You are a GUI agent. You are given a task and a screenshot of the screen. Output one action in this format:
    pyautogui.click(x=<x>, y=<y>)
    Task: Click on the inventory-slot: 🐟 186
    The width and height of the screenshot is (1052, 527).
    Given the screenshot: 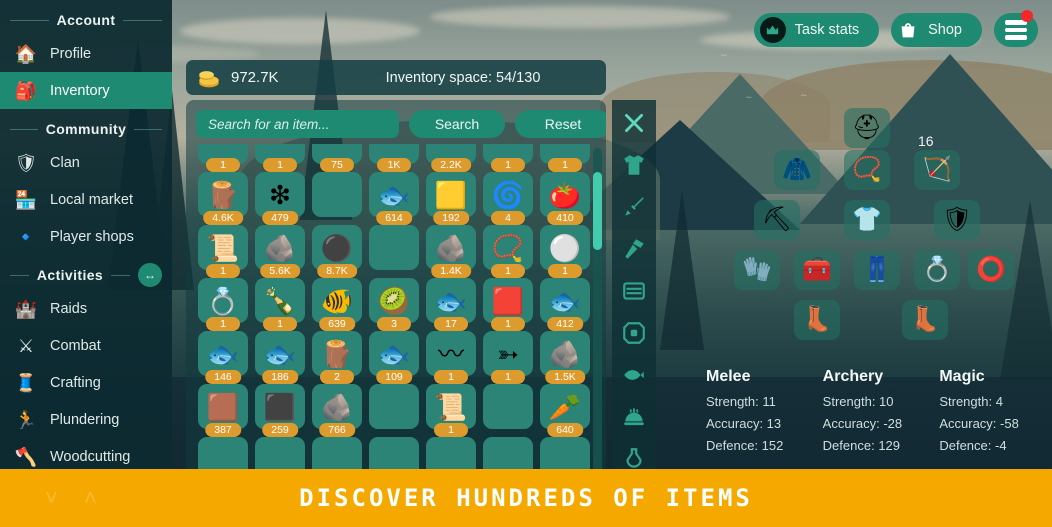 What is the action you would take?
    pyautogui.click(x=280, y=357)
    